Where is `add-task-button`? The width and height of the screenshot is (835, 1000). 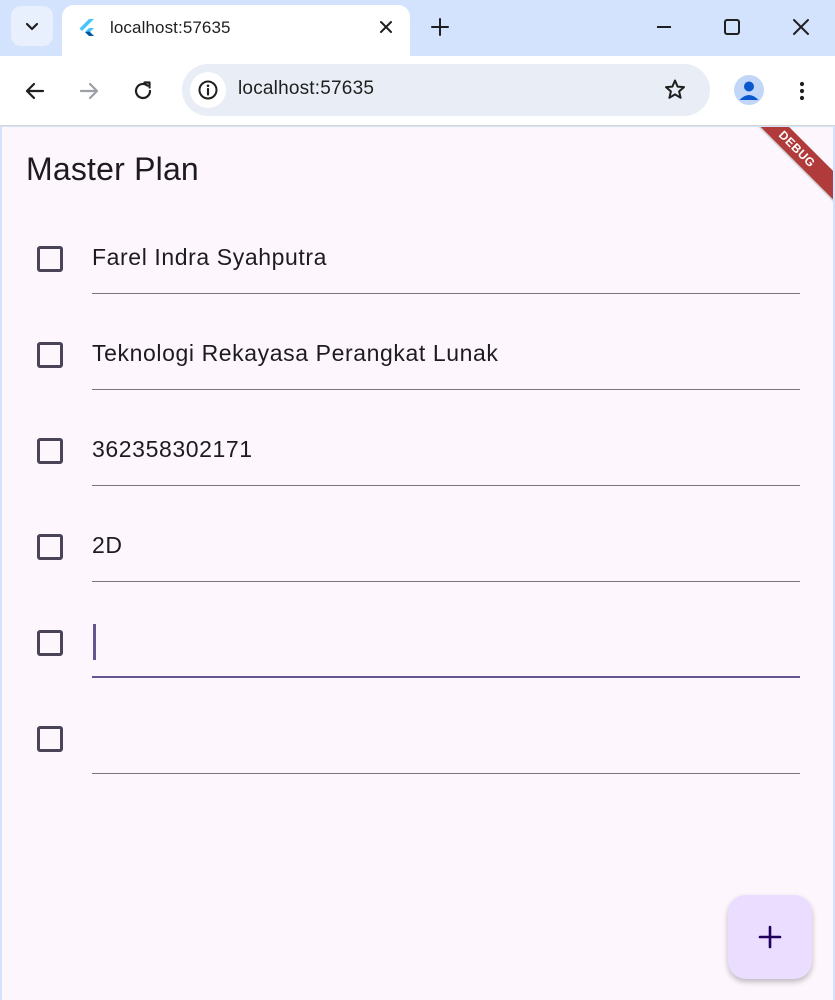 add-task-button is located at coordinates (770, 937).